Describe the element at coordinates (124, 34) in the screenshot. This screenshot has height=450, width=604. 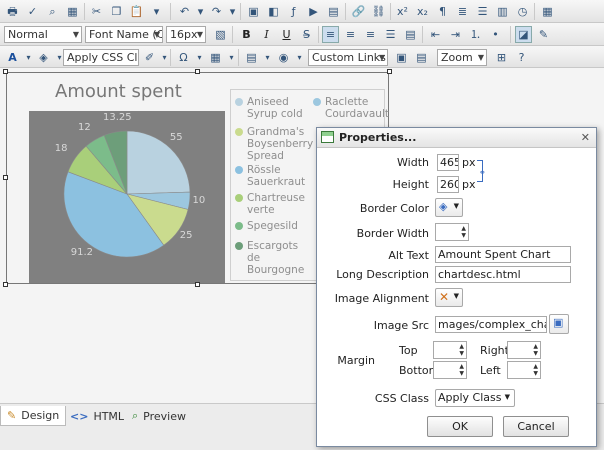
I see `font-name-dropdown: Font Name (CT ▼` at that location.